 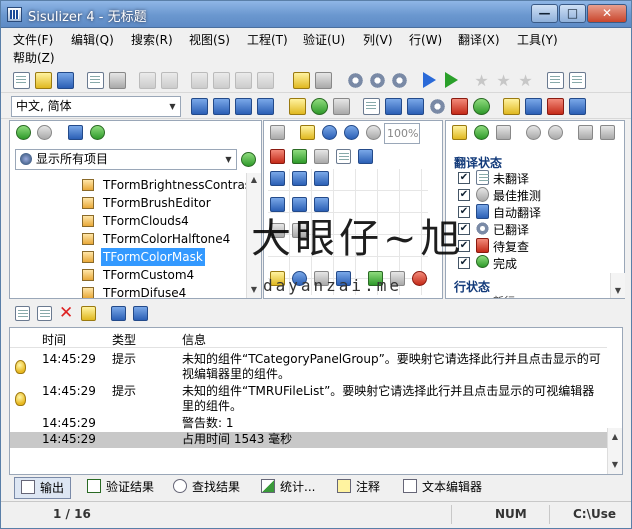 I want to click on next-icon, so click(x=555, y=132).